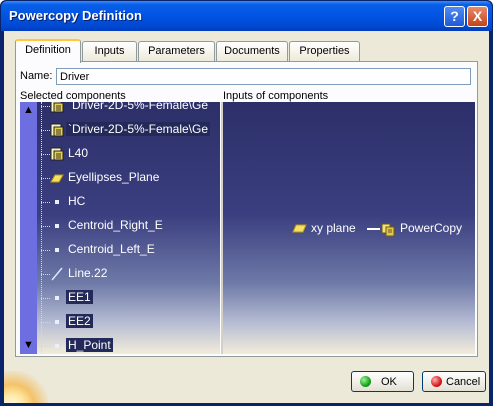 The width and height of the screenshot is (493, 406). Describe the element at coordinates (276, 96) in the screenshot. I see `inputs-of-components-label: Inputs of components` at that location.